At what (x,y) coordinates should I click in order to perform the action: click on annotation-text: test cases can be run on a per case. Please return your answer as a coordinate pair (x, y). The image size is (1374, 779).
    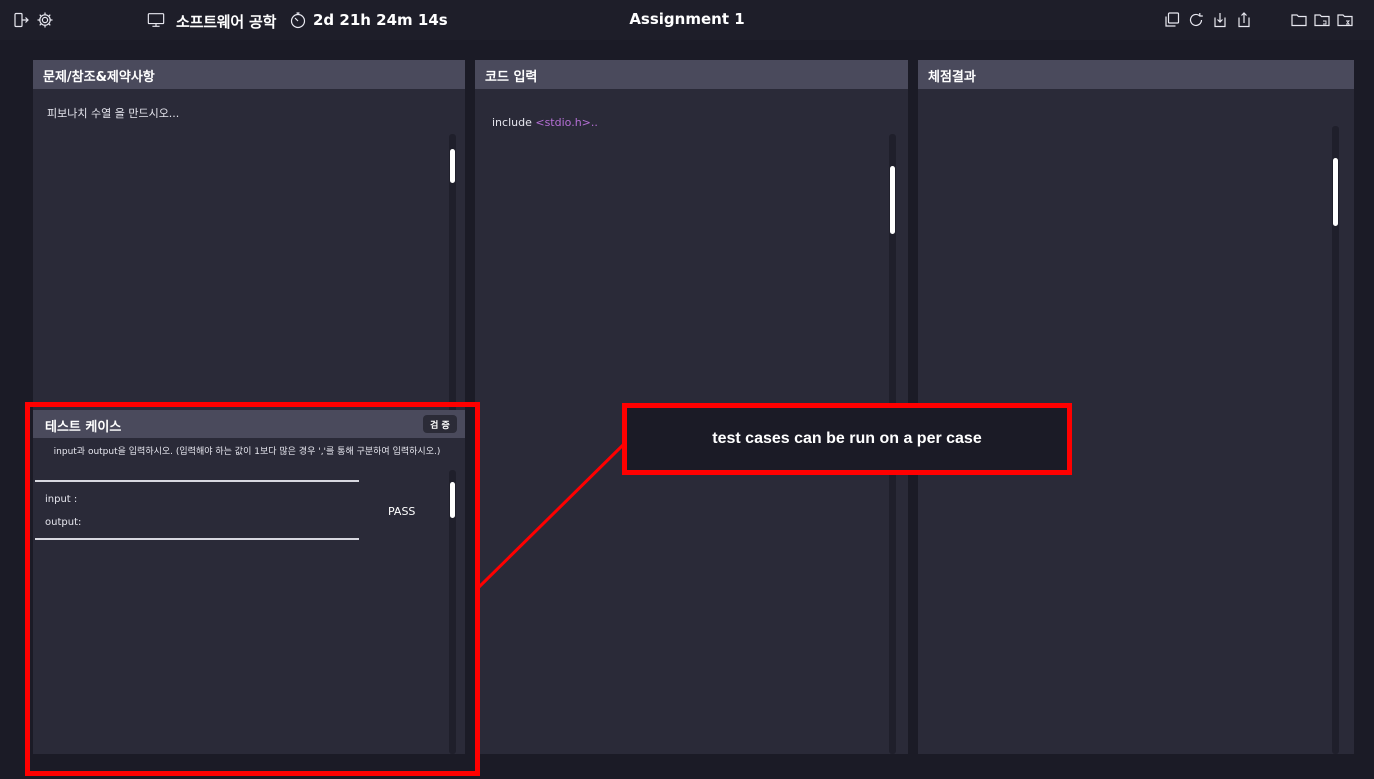
    Looking at the image, I should click on (847, 438).